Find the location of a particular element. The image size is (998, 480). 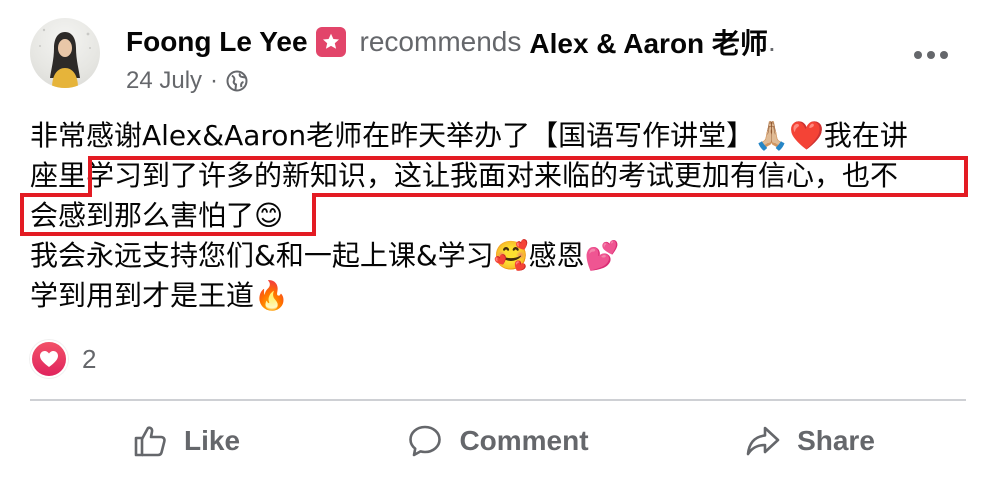

comment-icon is located at coordinates (425, 441).